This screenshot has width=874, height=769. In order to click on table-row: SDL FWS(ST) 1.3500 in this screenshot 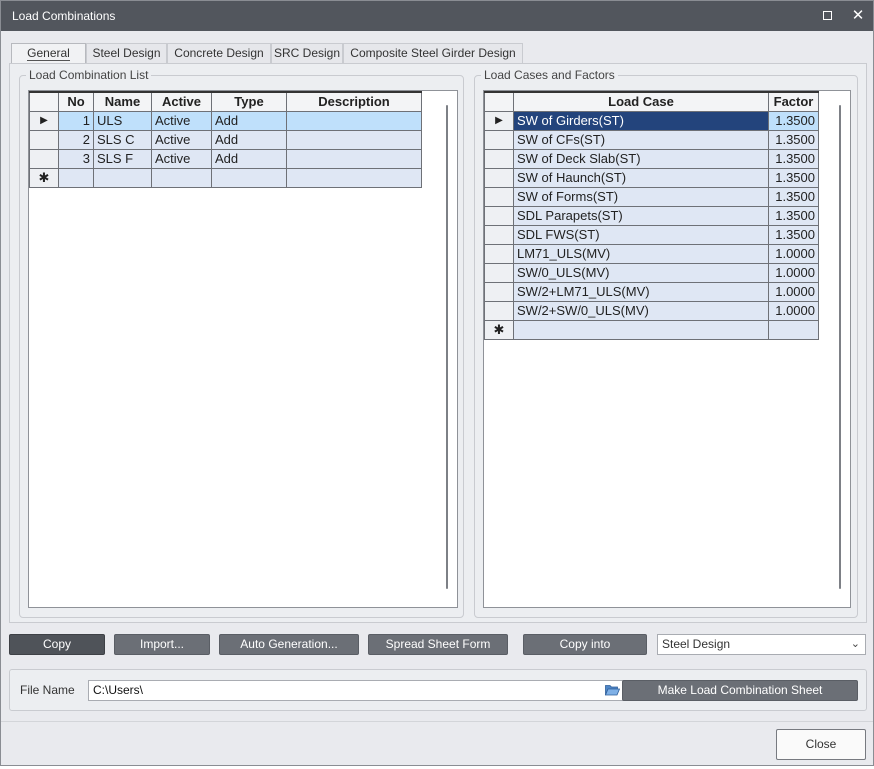, I will do `click(651, 234)`.